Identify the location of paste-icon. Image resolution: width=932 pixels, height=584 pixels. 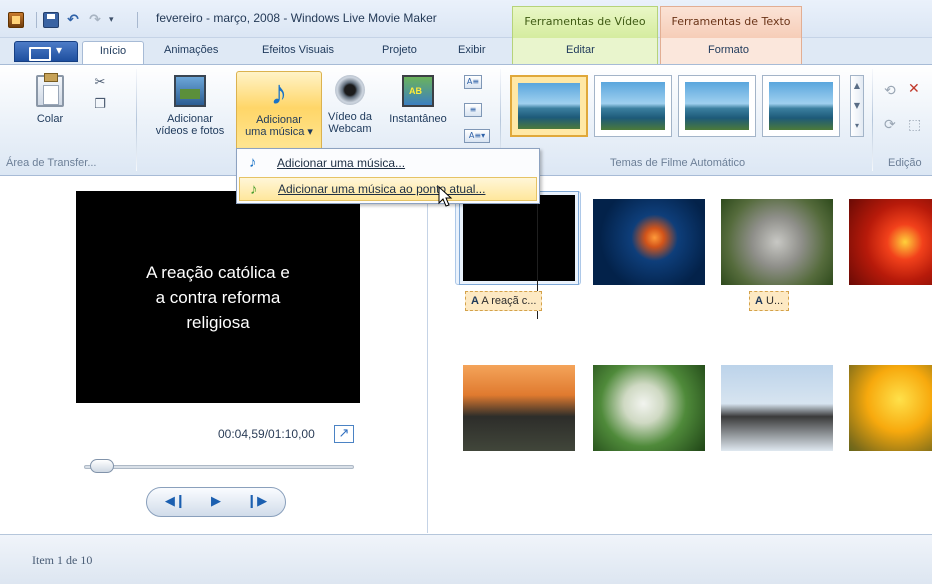
(50, 90).